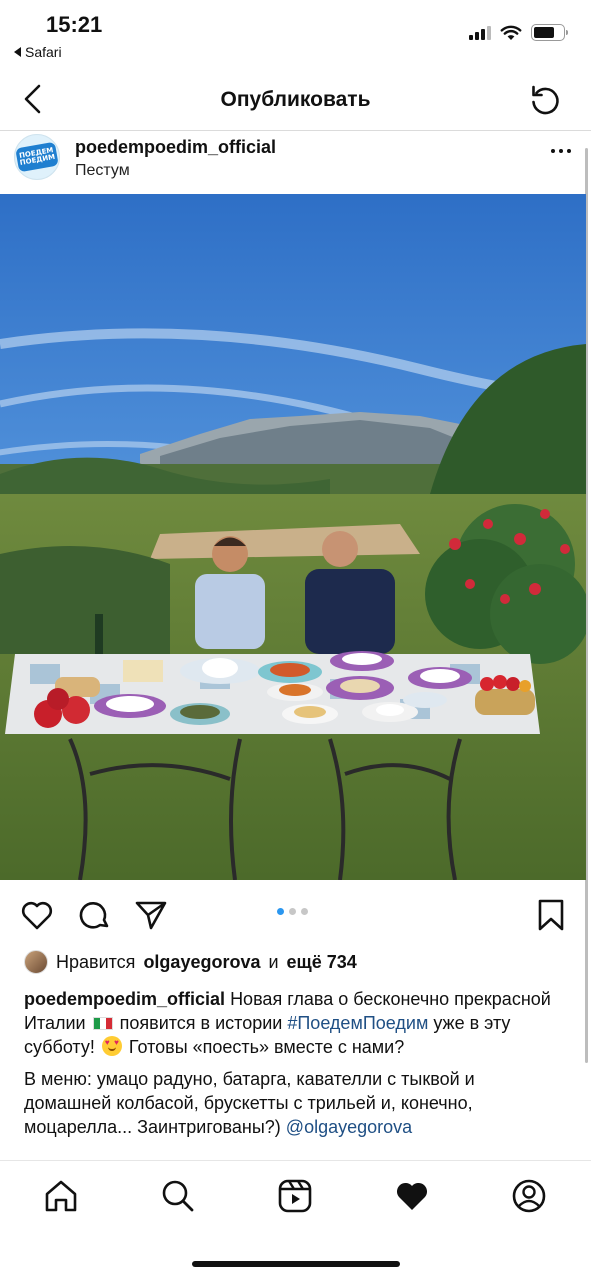 Image resolution: width=591 pixels, height=1280 pixels. What do you see at coordinates (529, 1196) in the screenshot?
I see `profile-icon` at bounding box center [529, 1196].